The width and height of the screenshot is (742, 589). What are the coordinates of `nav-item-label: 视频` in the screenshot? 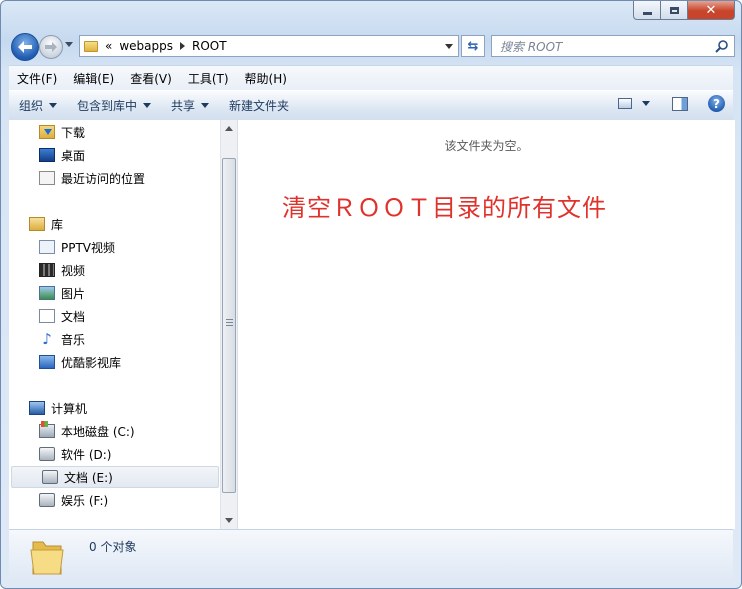 It's located at (73, 270).